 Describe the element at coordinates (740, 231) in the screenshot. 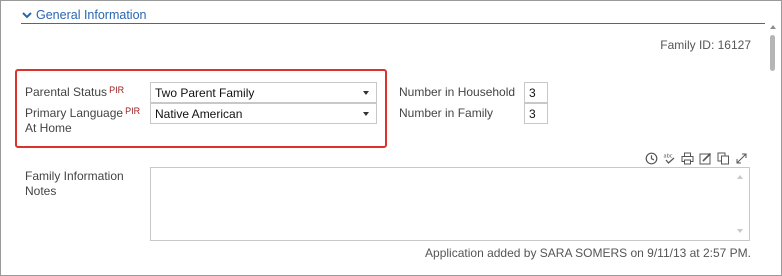

I see `scroll-down-arrow-icon` at that location.